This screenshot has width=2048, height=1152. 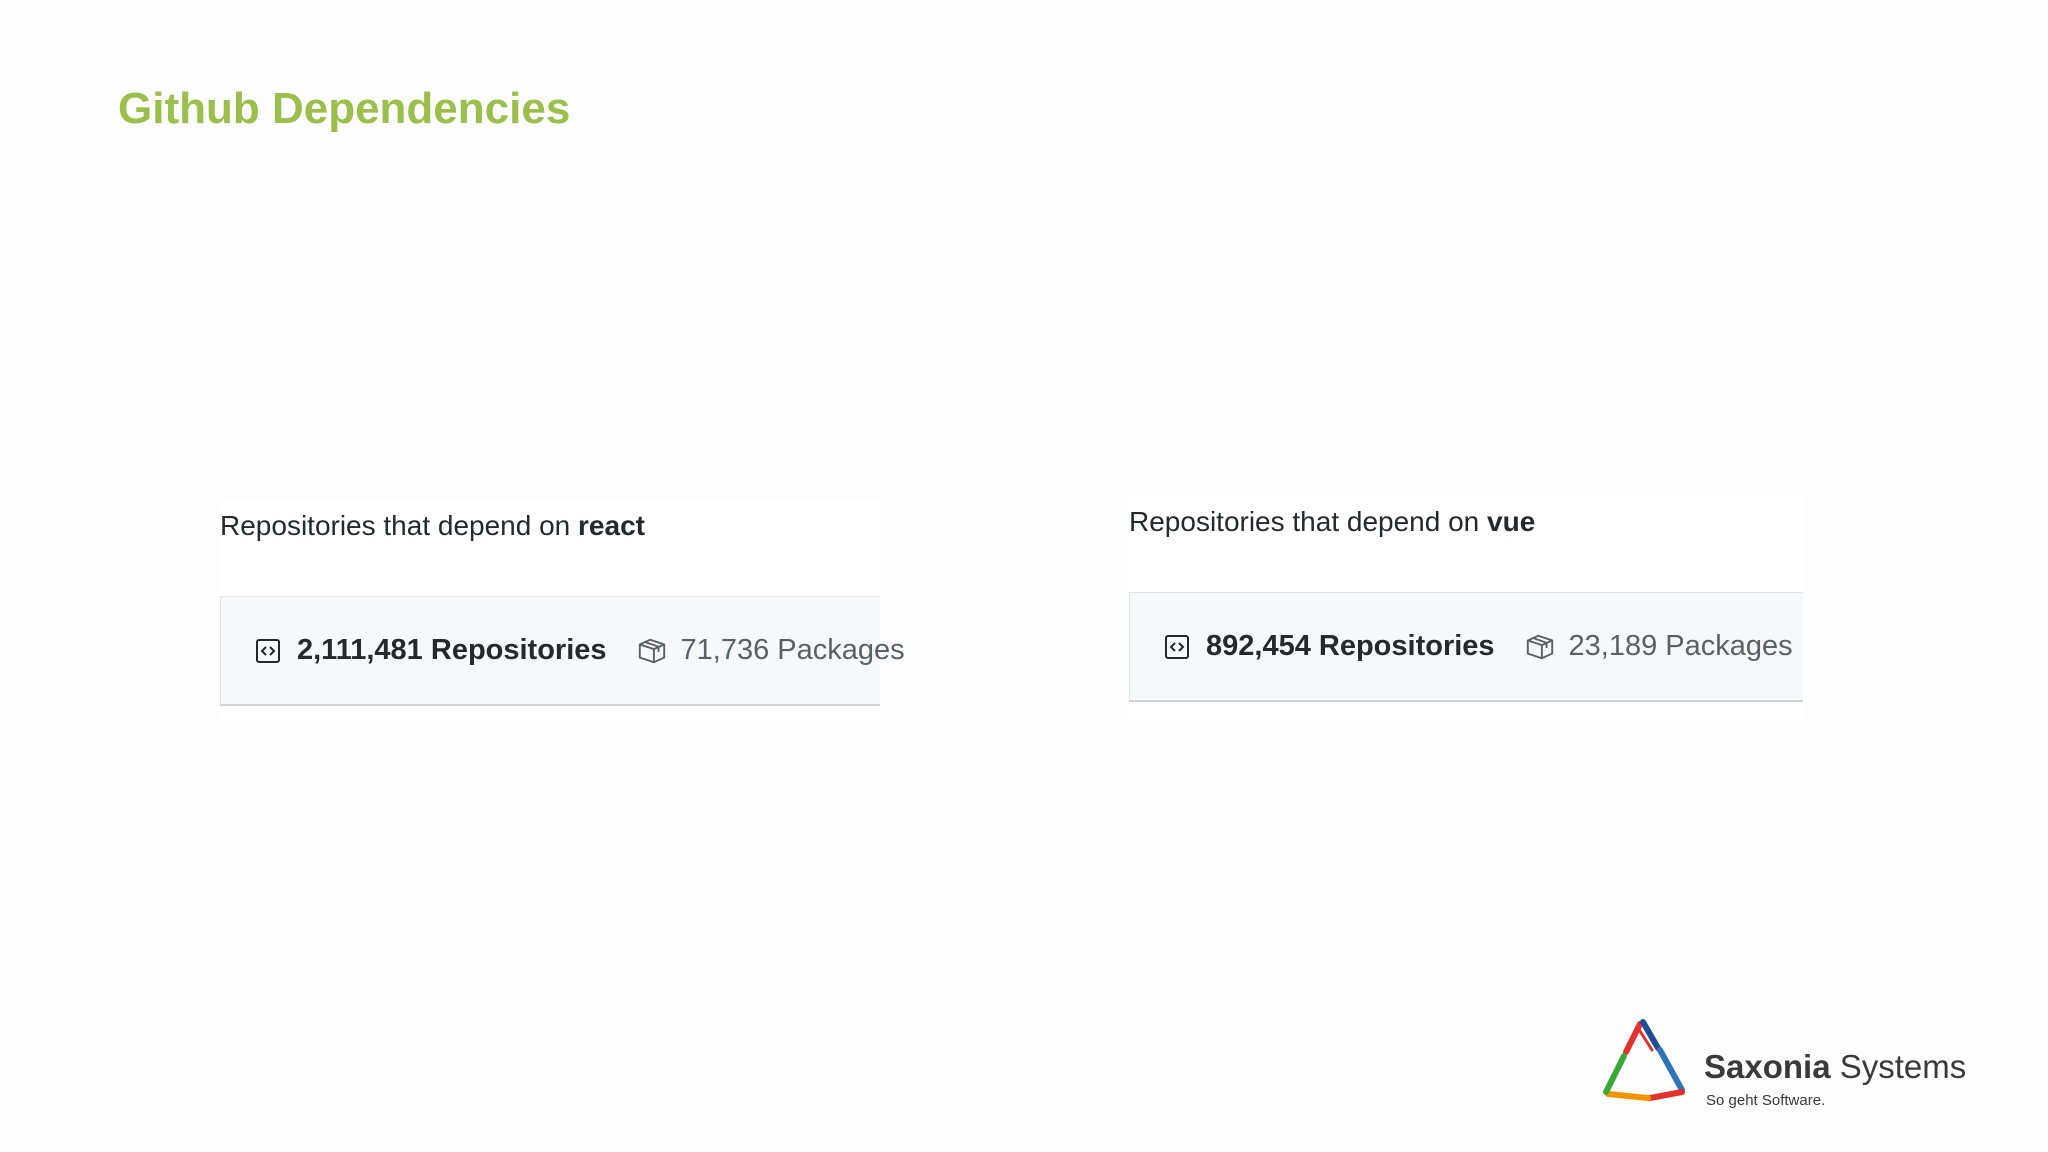 What do you see at coordinates (1766, 1100) in the screenshot?
I see `logo-tagline: So geht Software.` at bounding box center [1766, 1100].